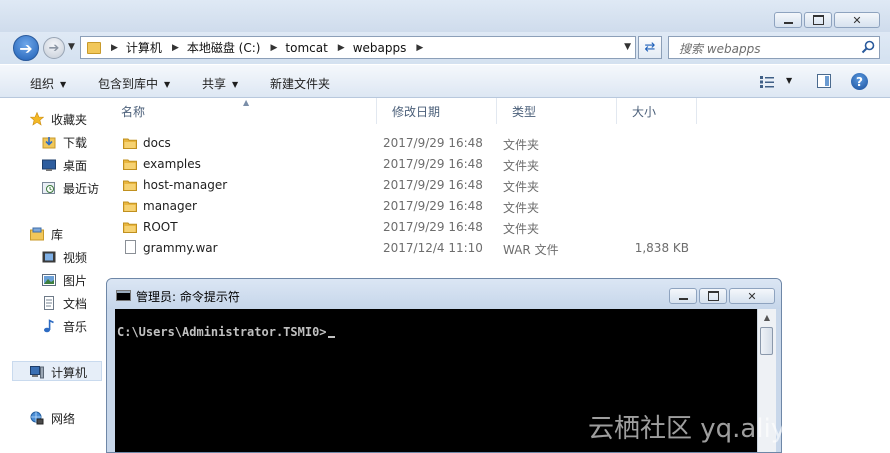  Describe the element at coordinates (224, 47) in the screenshot. I see `breadcrumb-local-disk: 本地磁盘 (C:)` at that location.